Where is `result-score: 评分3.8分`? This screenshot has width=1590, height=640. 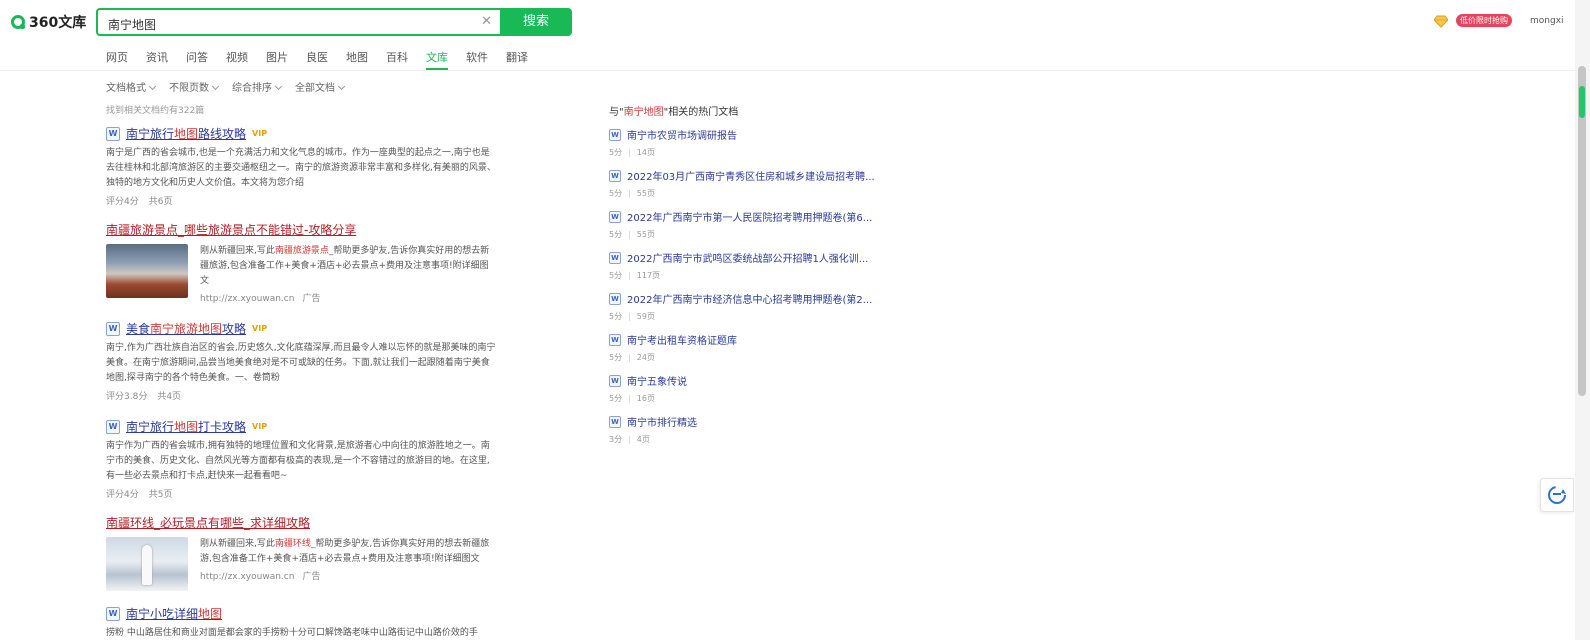 result-score: 评分3.8分 is located at coordinates (127, 397).